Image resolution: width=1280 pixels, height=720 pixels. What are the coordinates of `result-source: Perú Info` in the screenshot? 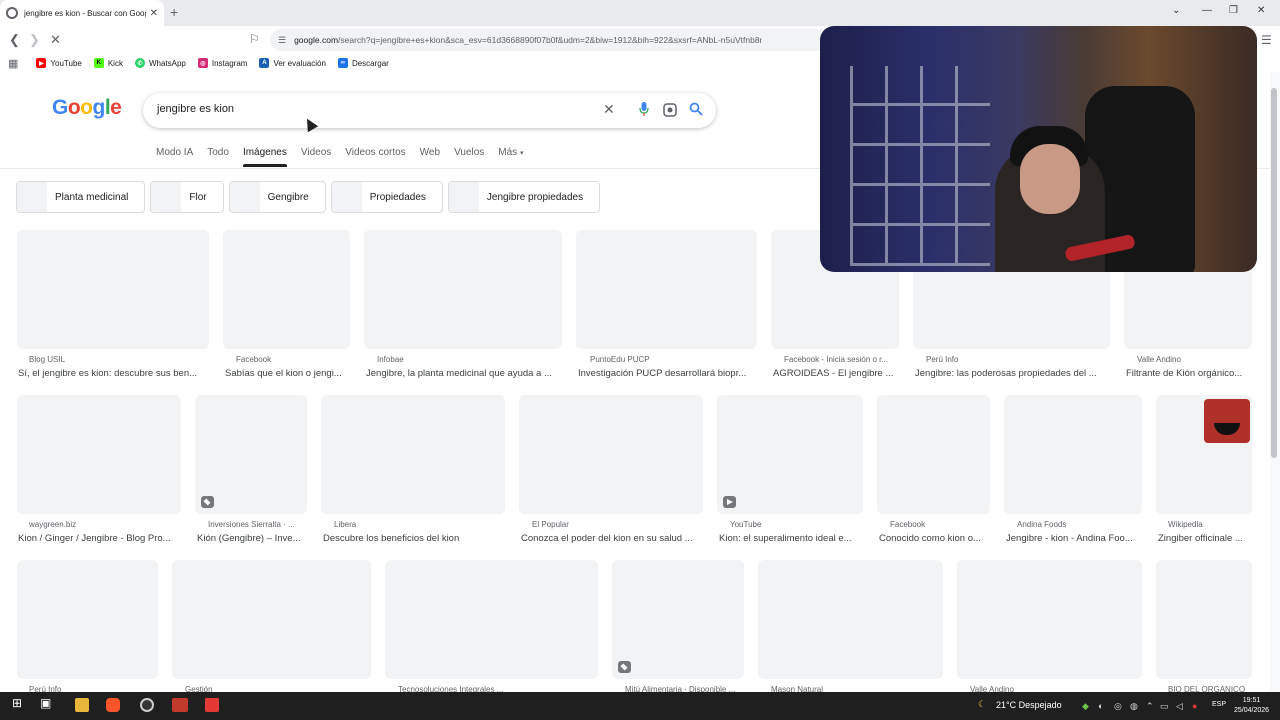 It's located at (1011, 359).